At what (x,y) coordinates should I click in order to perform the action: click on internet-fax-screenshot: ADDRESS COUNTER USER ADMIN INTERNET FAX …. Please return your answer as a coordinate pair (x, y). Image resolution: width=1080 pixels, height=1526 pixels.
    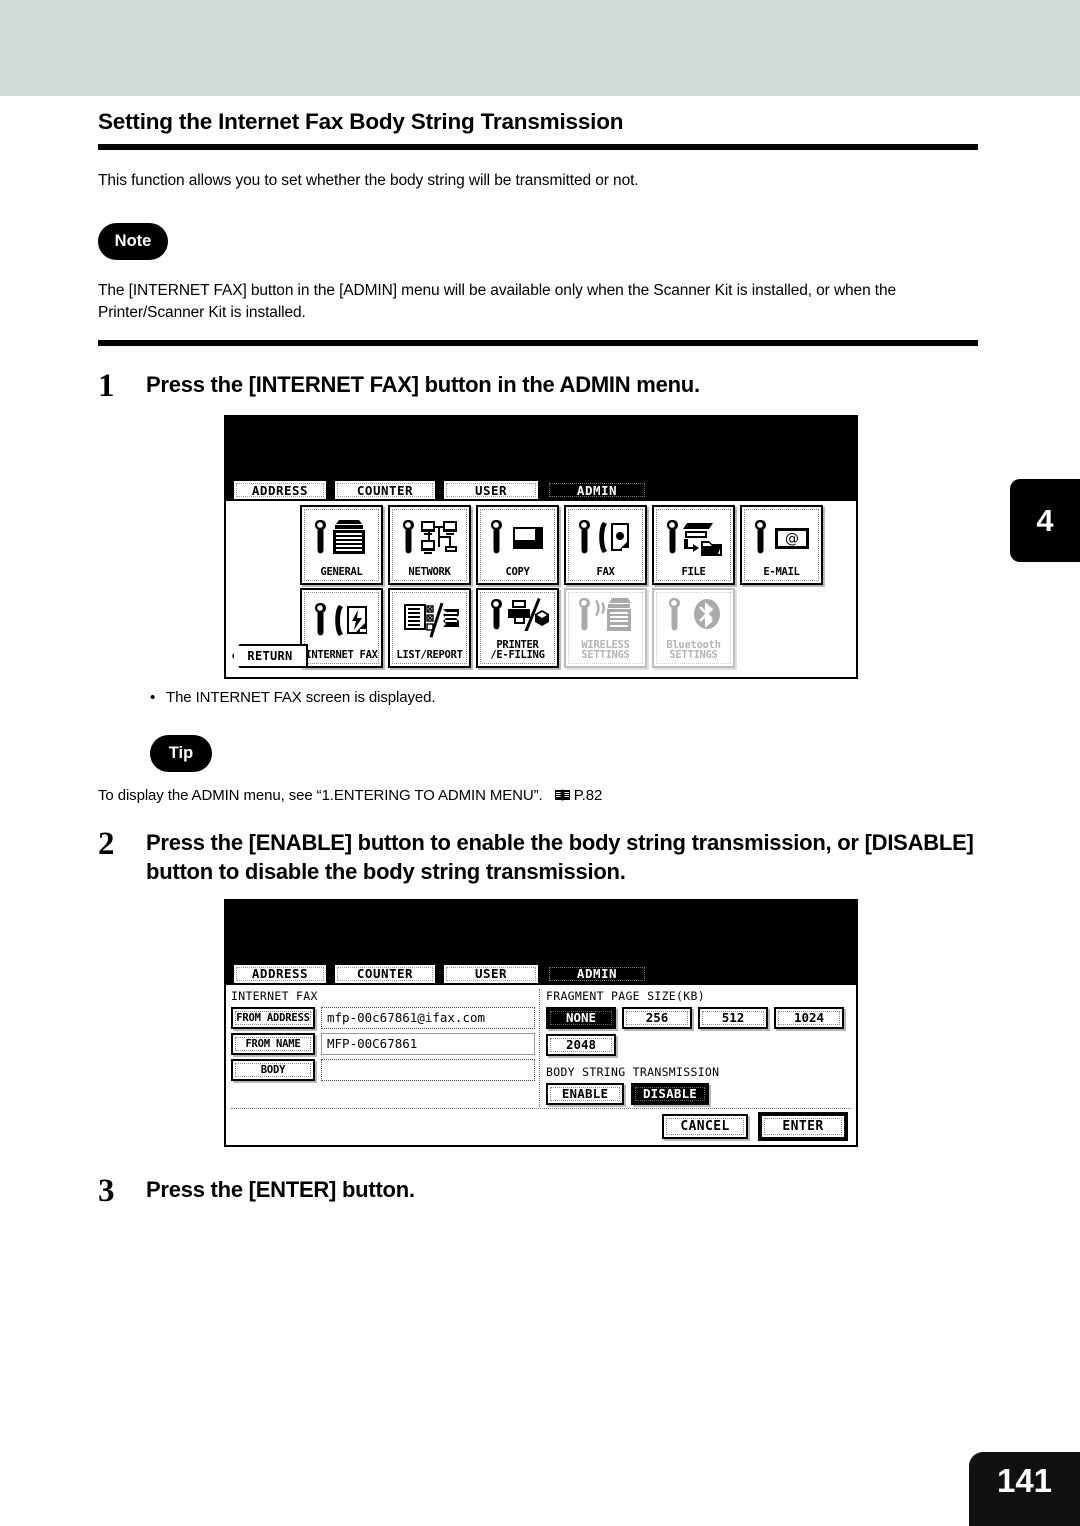
    Looking at the image, I should click on (541, 1022).